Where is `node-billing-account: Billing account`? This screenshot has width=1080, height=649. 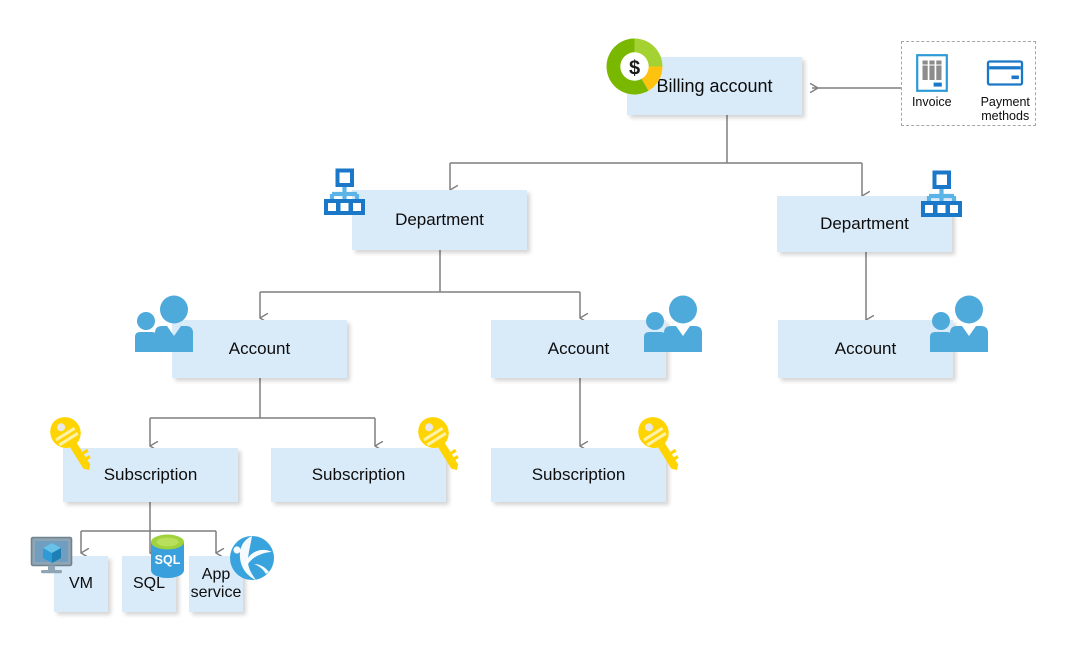
node-billing-account: Billing account is located at coordinates (714, 86).